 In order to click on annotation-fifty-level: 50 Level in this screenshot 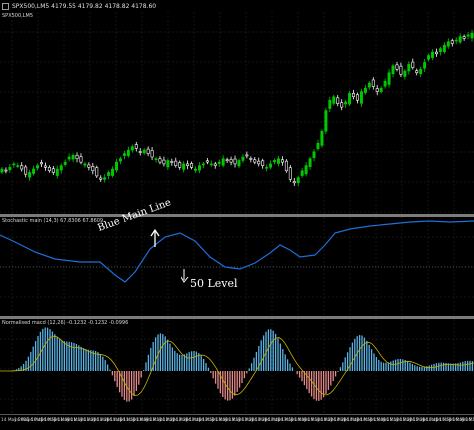, I will do `click(214, 283)`.